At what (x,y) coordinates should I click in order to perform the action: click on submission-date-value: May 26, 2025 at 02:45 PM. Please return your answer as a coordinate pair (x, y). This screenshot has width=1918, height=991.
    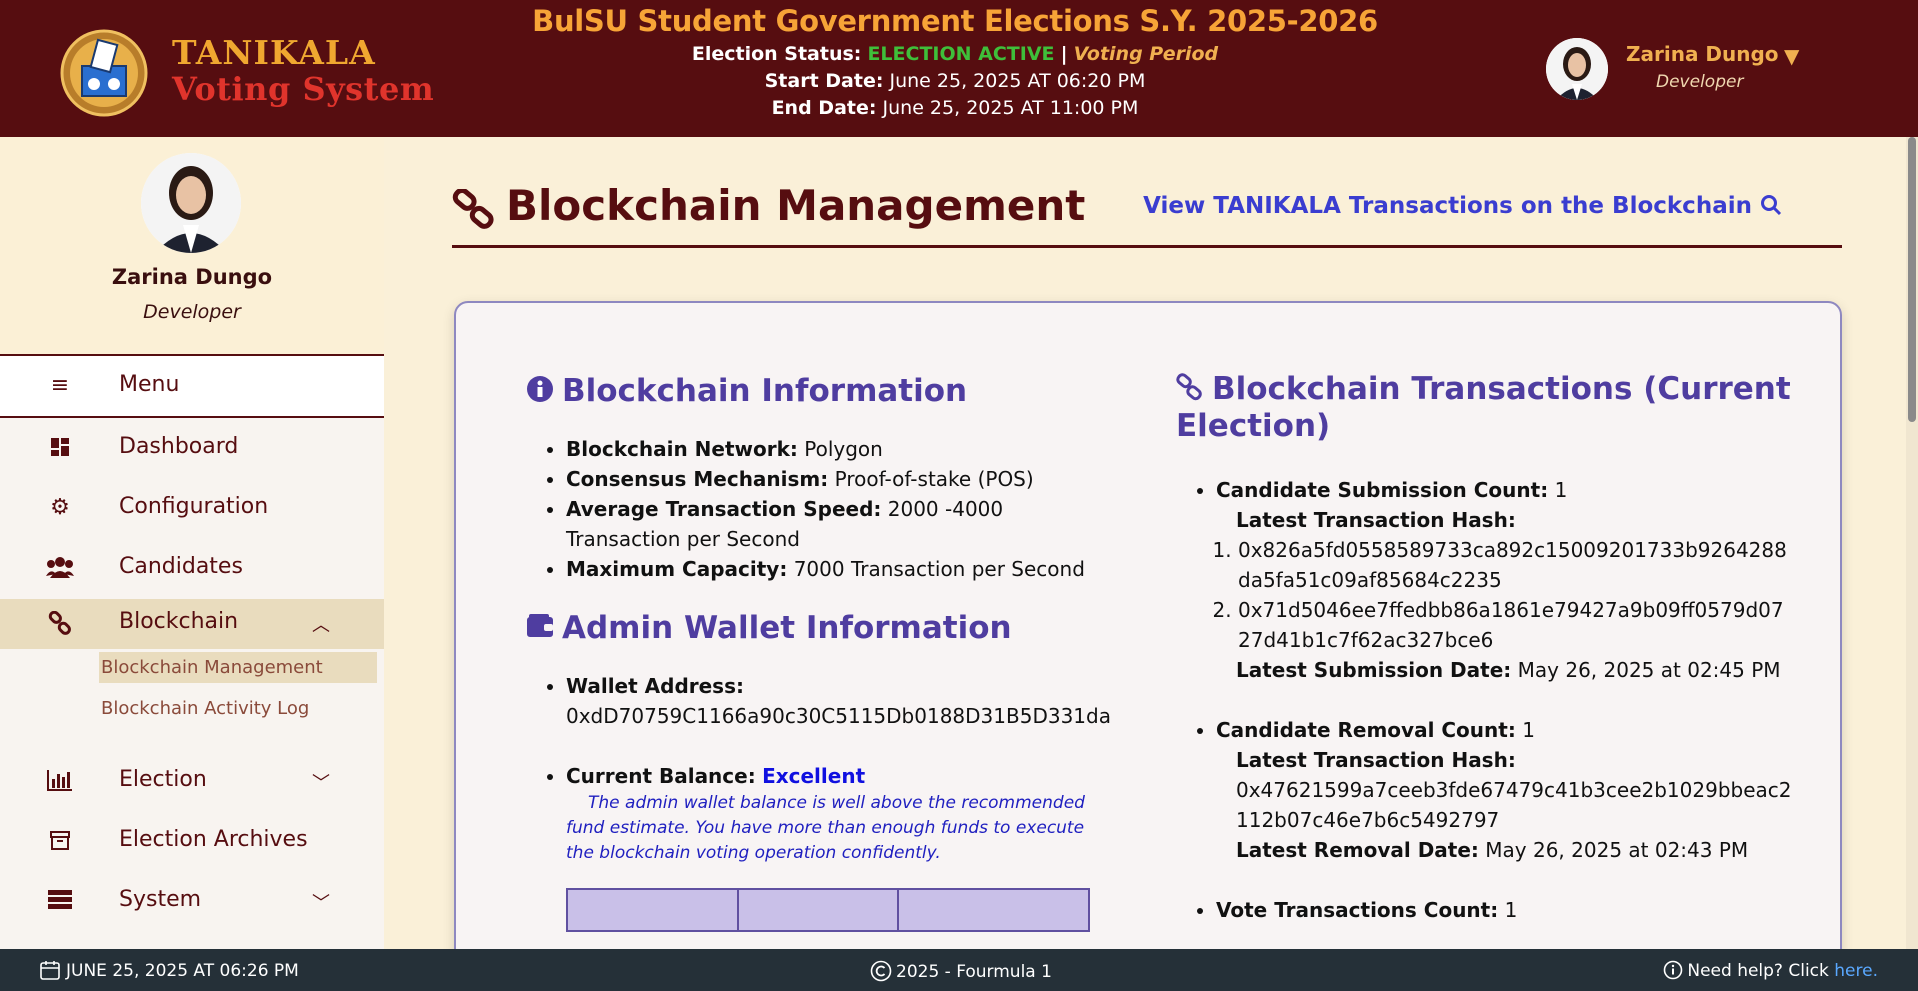
    Looking at the image, I should click on (1649, 670).